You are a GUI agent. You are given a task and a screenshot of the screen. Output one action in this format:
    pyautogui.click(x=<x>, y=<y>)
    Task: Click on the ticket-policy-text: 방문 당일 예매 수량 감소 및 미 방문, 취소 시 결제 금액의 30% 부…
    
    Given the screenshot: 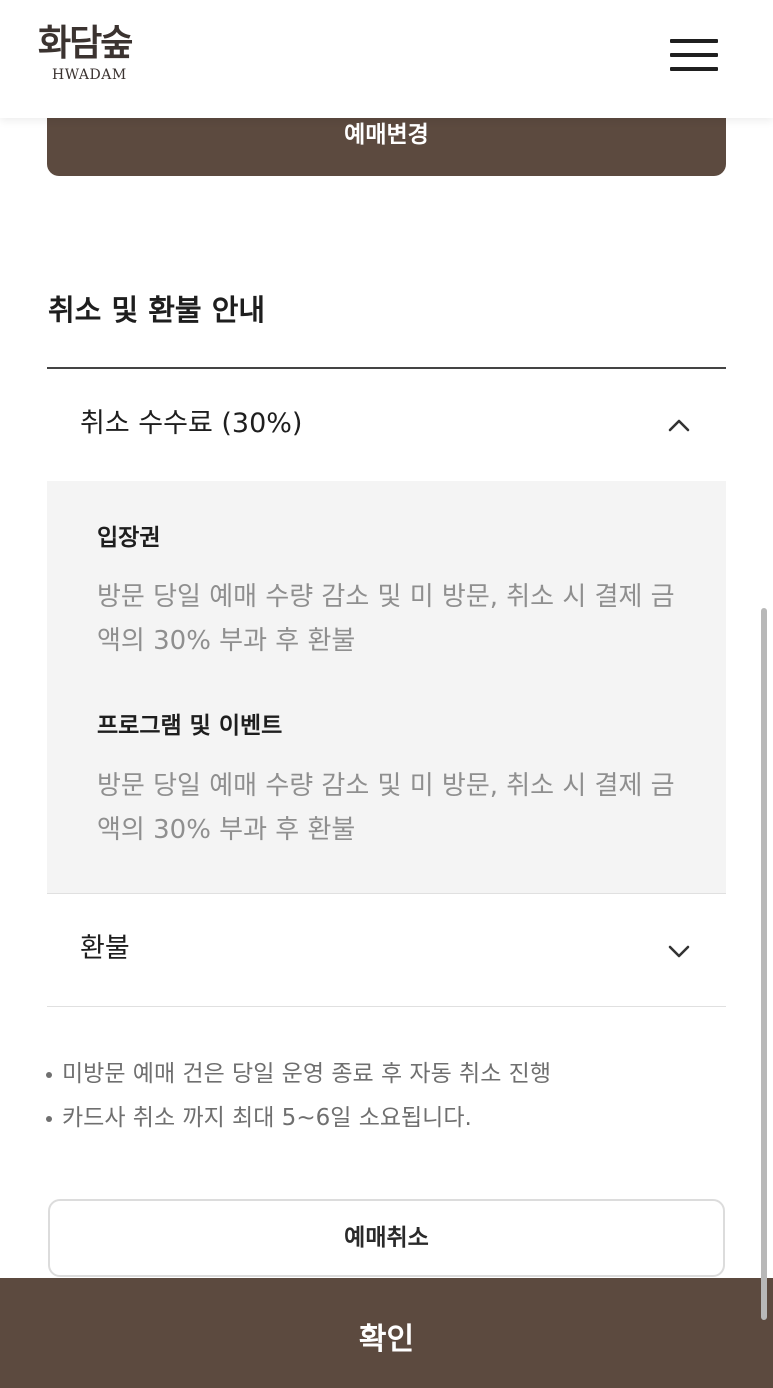 What is the action you would take?
    pyautogui.click(x=386, y=619)
    